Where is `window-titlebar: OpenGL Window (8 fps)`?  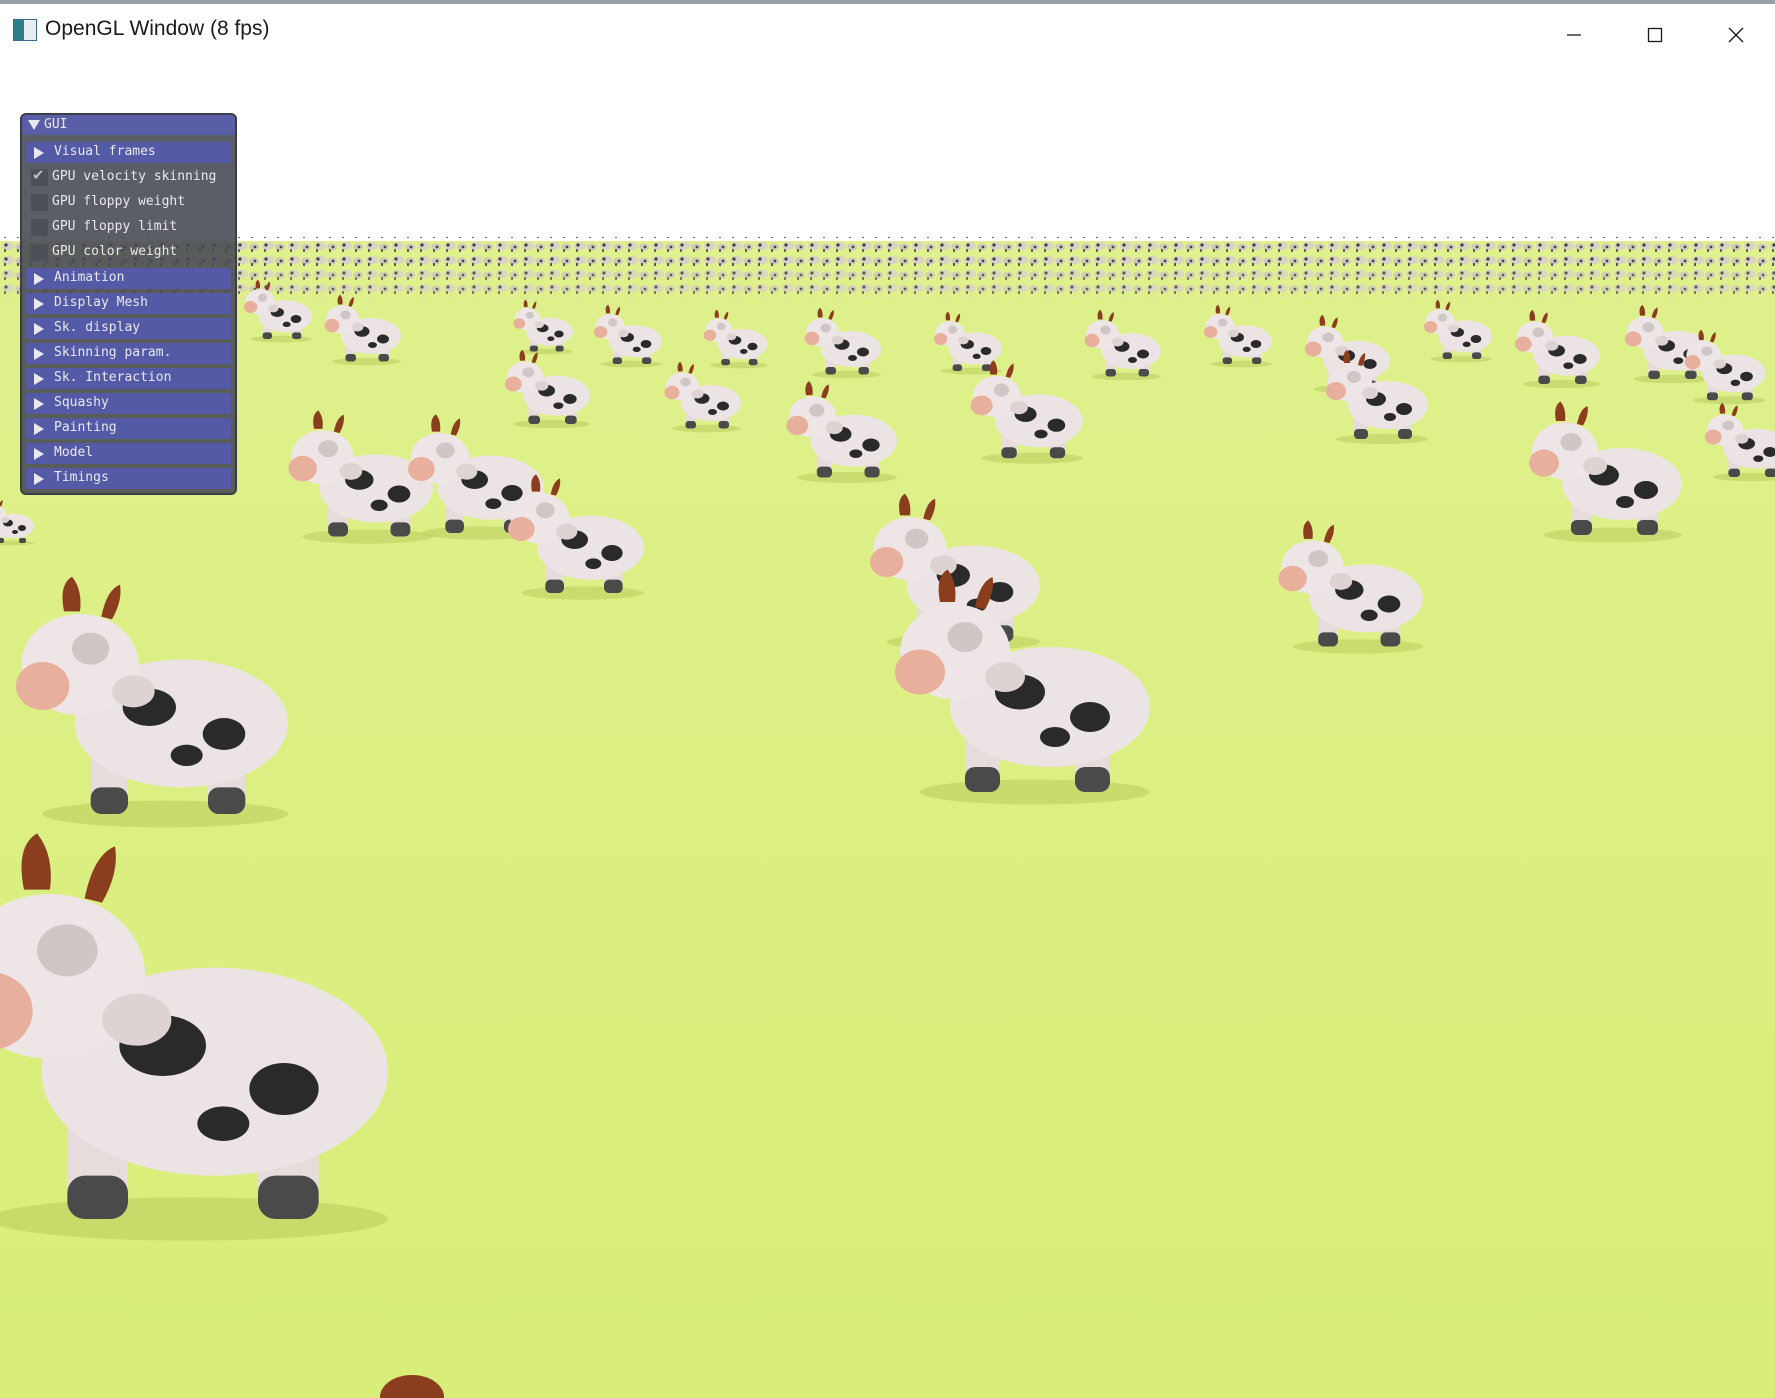
window-titlebar: OpenGL Window (8 fps) is located at coordinates (887, 30).